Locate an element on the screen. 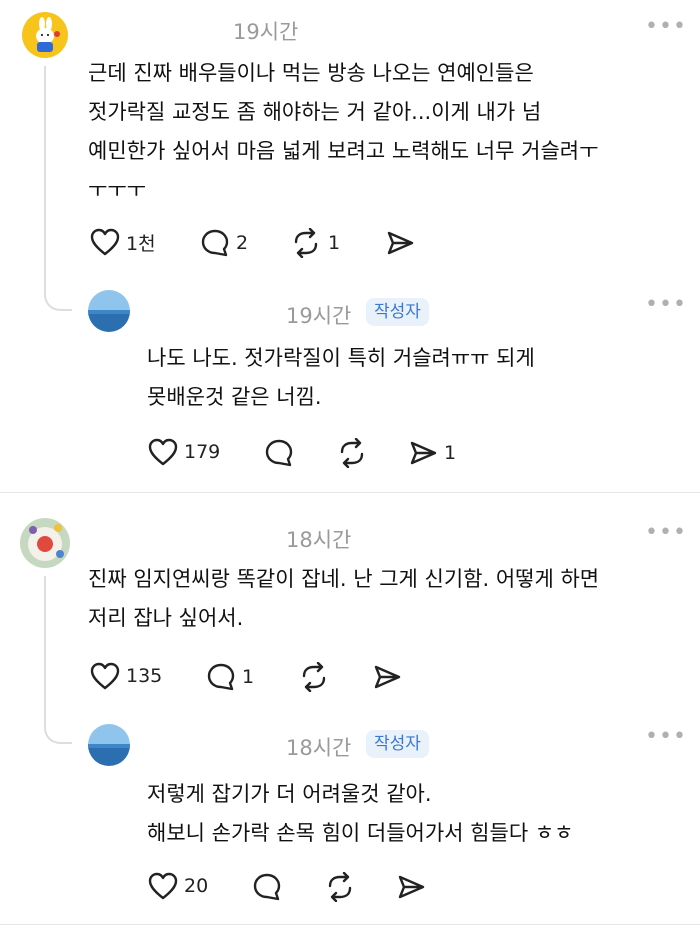  comment-button: 1 is located at coordinates (230, 677).